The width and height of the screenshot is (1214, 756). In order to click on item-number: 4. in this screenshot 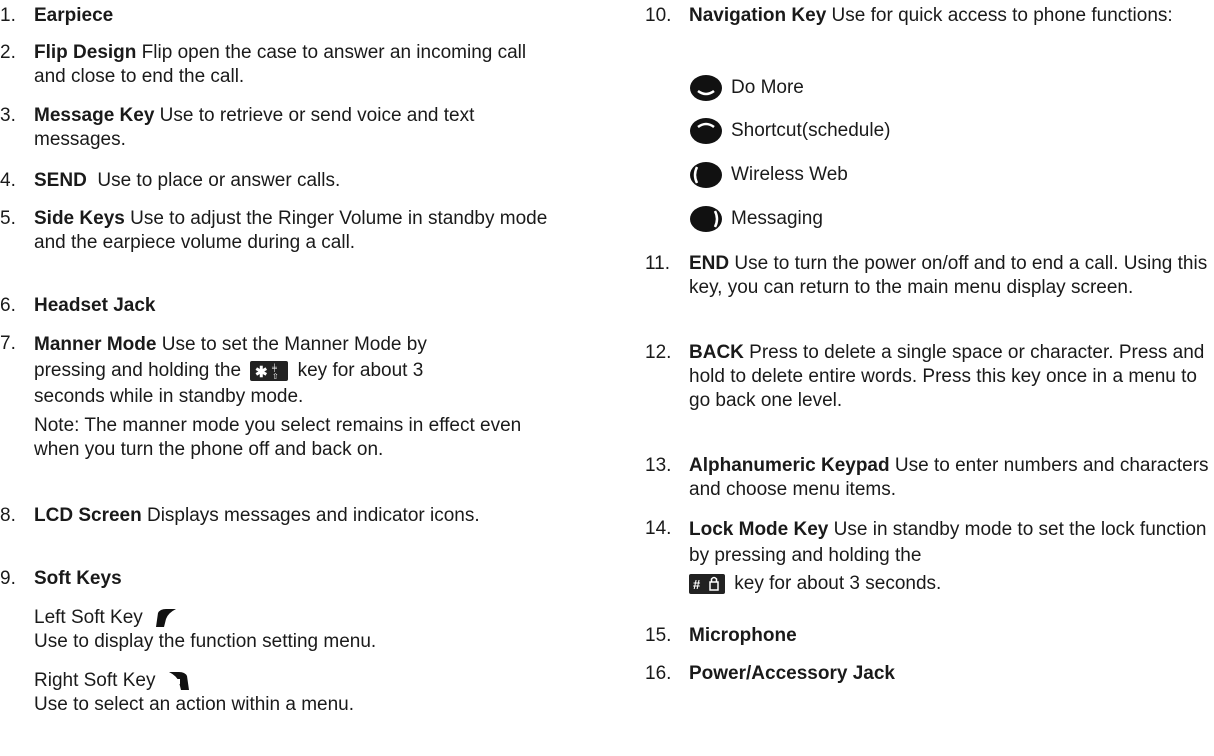, I will do `click(8, 180)`.